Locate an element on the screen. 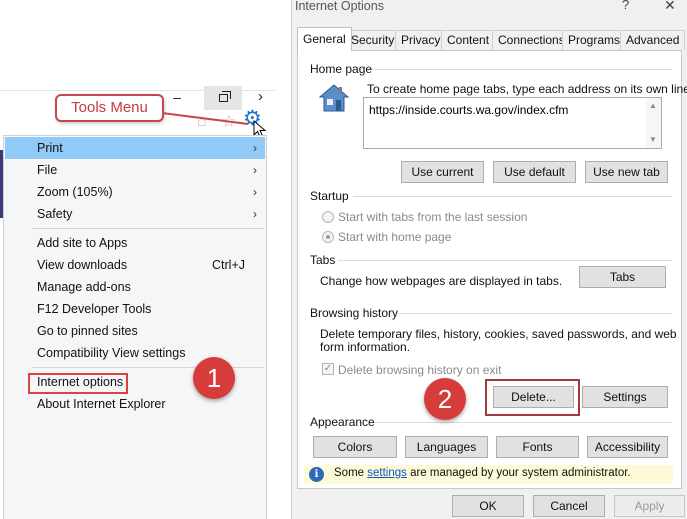  apply-button: Apply is located at coordinates (649, 506).